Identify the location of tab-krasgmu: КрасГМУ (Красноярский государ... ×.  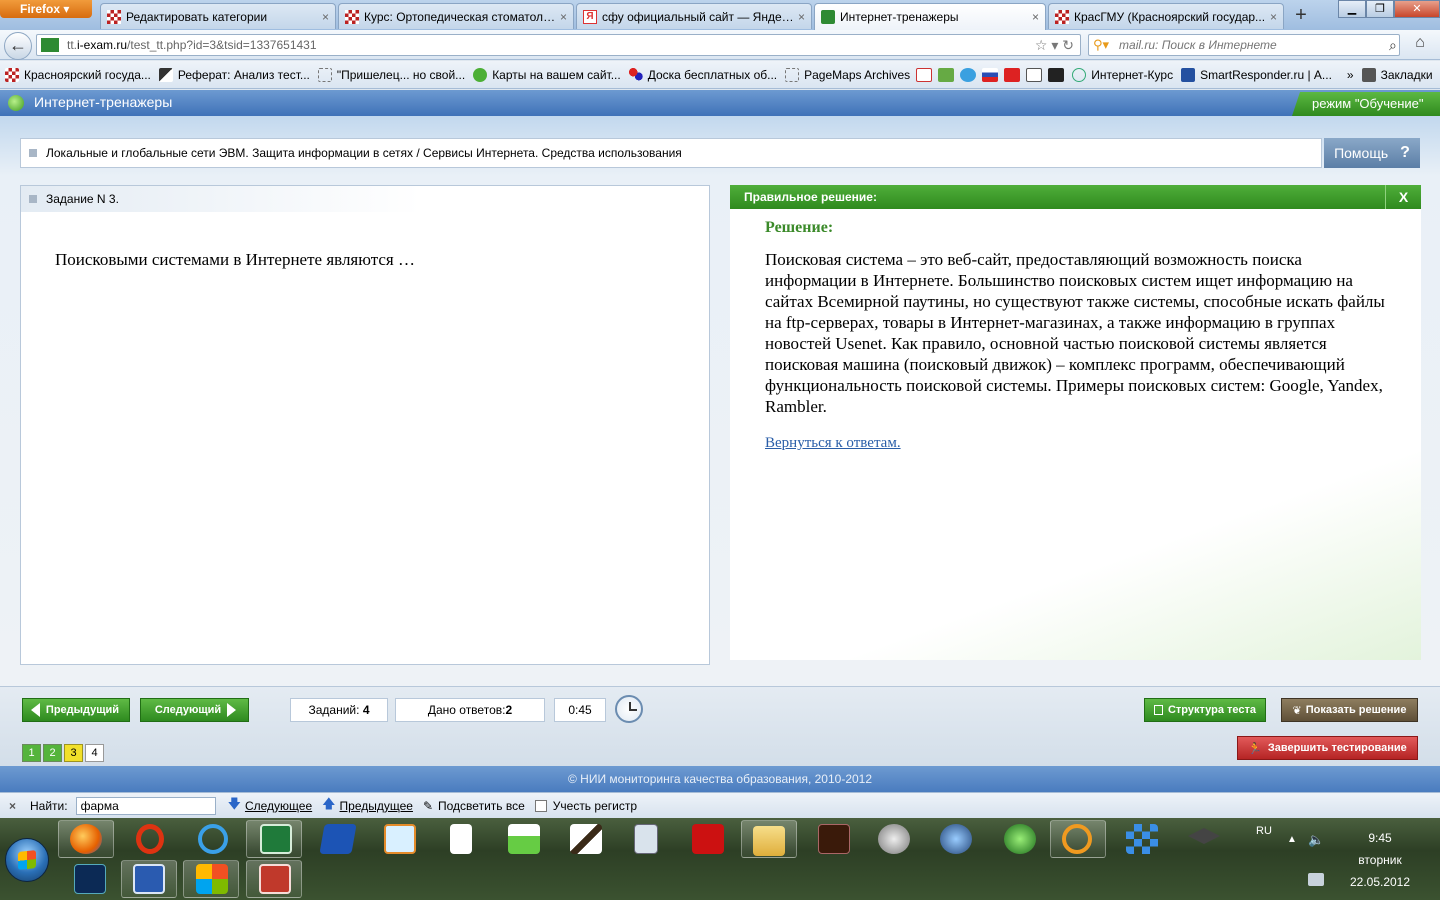
(1166, 16).